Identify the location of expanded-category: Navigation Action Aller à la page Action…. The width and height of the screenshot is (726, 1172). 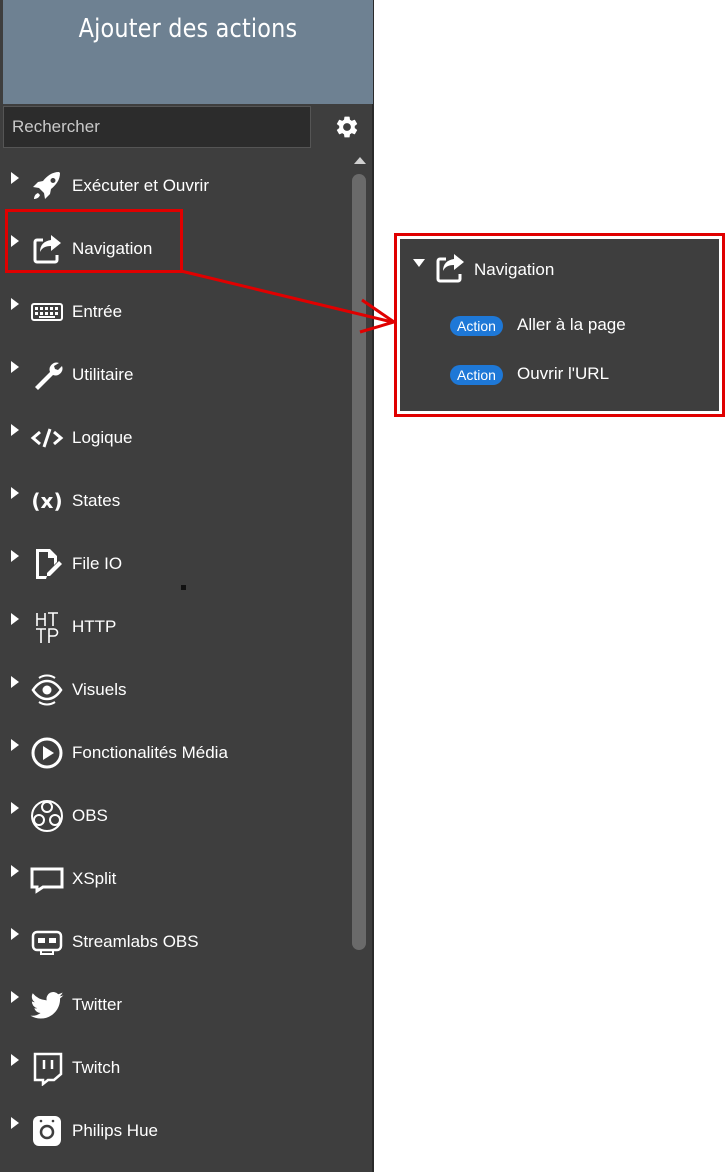
(559, 325).